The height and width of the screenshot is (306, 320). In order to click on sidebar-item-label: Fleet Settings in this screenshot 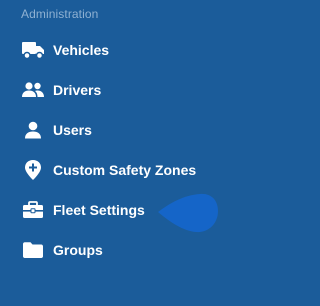, I will do `click(99, 210)`.